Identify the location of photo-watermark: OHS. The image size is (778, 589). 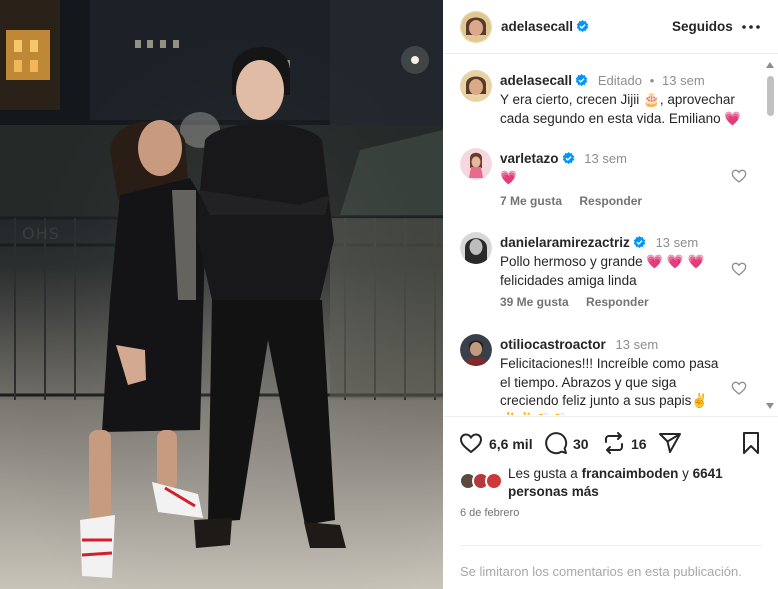
(41, 233).